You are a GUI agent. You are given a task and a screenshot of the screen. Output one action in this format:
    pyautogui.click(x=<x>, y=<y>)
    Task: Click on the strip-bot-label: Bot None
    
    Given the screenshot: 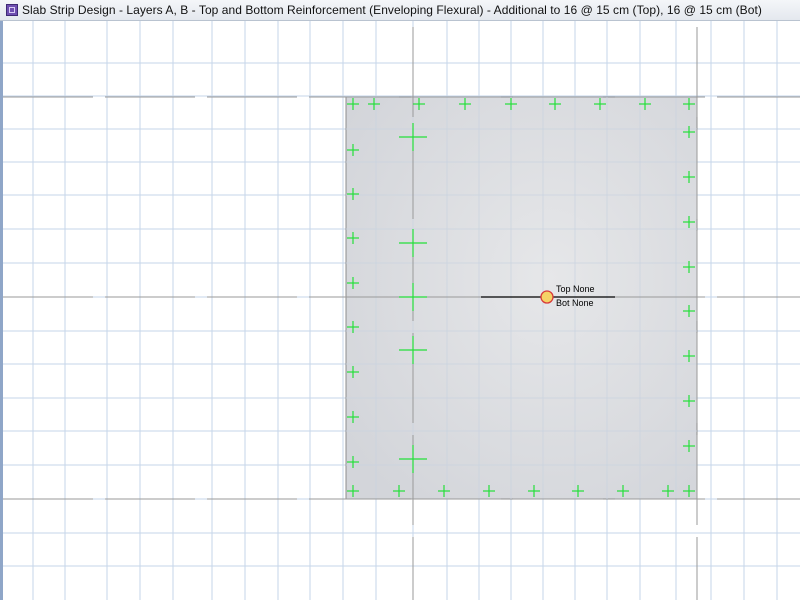 What is the action you would take?
    pyautogui.click(x=575, y=303)
    